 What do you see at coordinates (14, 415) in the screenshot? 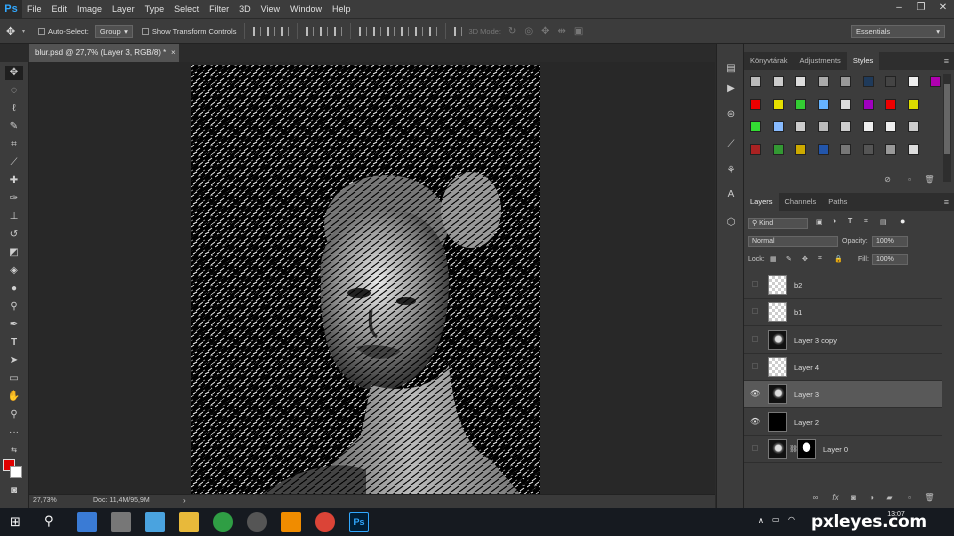
I see `zoom-tool-icon: ⚲` at bounding box center [14, 415].